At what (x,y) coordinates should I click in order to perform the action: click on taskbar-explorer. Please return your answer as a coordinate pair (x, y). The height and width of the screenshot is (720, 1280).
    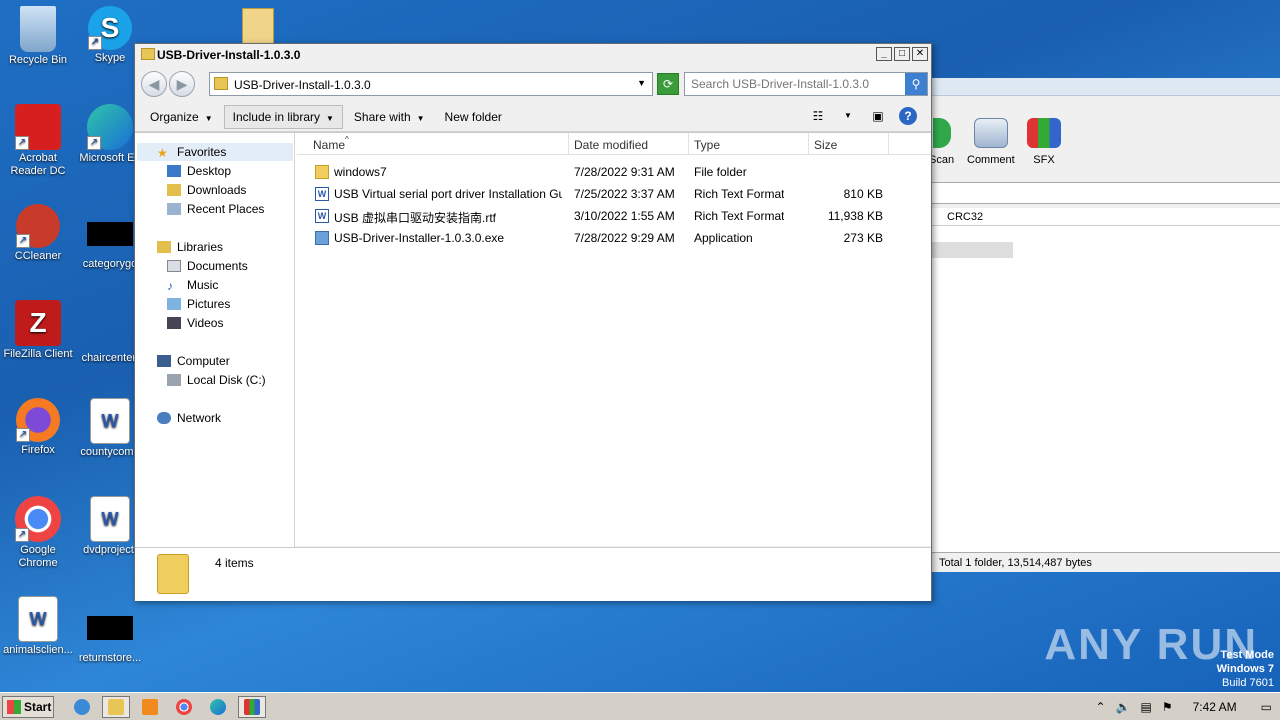
    Looking at the image, I should click on (116, 706).